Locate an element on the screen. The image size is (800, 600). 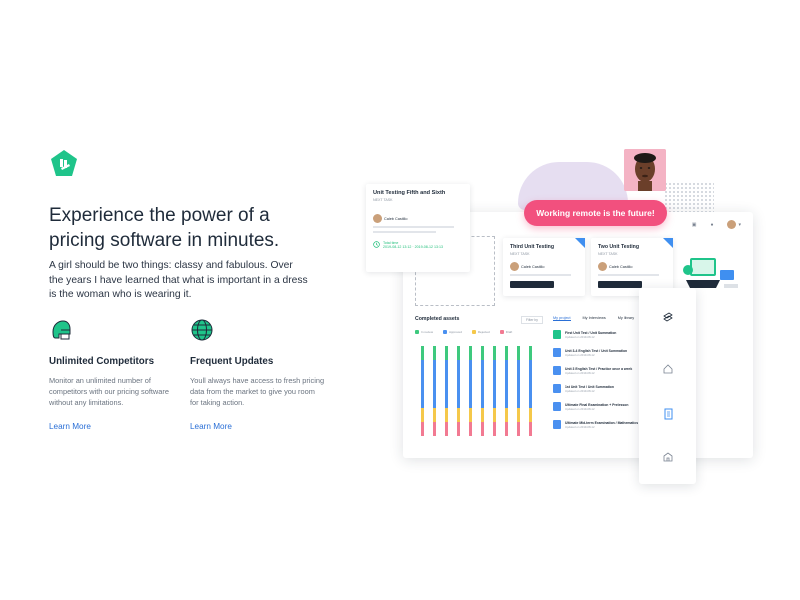
user-photo-avatar is located at coordinates (645, 170).